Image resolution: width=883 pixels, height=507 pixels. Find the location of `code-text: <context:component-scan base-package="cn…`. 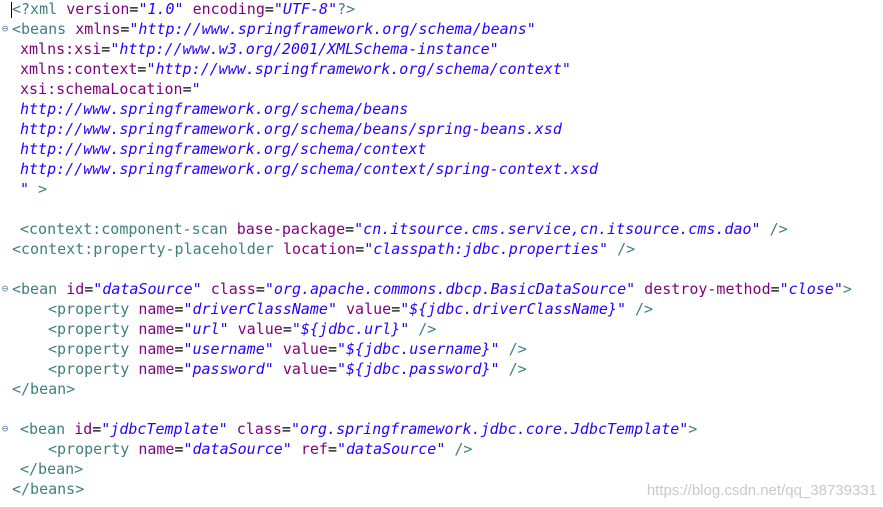

code-text: <context:component-scan base-package="cn… is located at coordinates (404, 229).